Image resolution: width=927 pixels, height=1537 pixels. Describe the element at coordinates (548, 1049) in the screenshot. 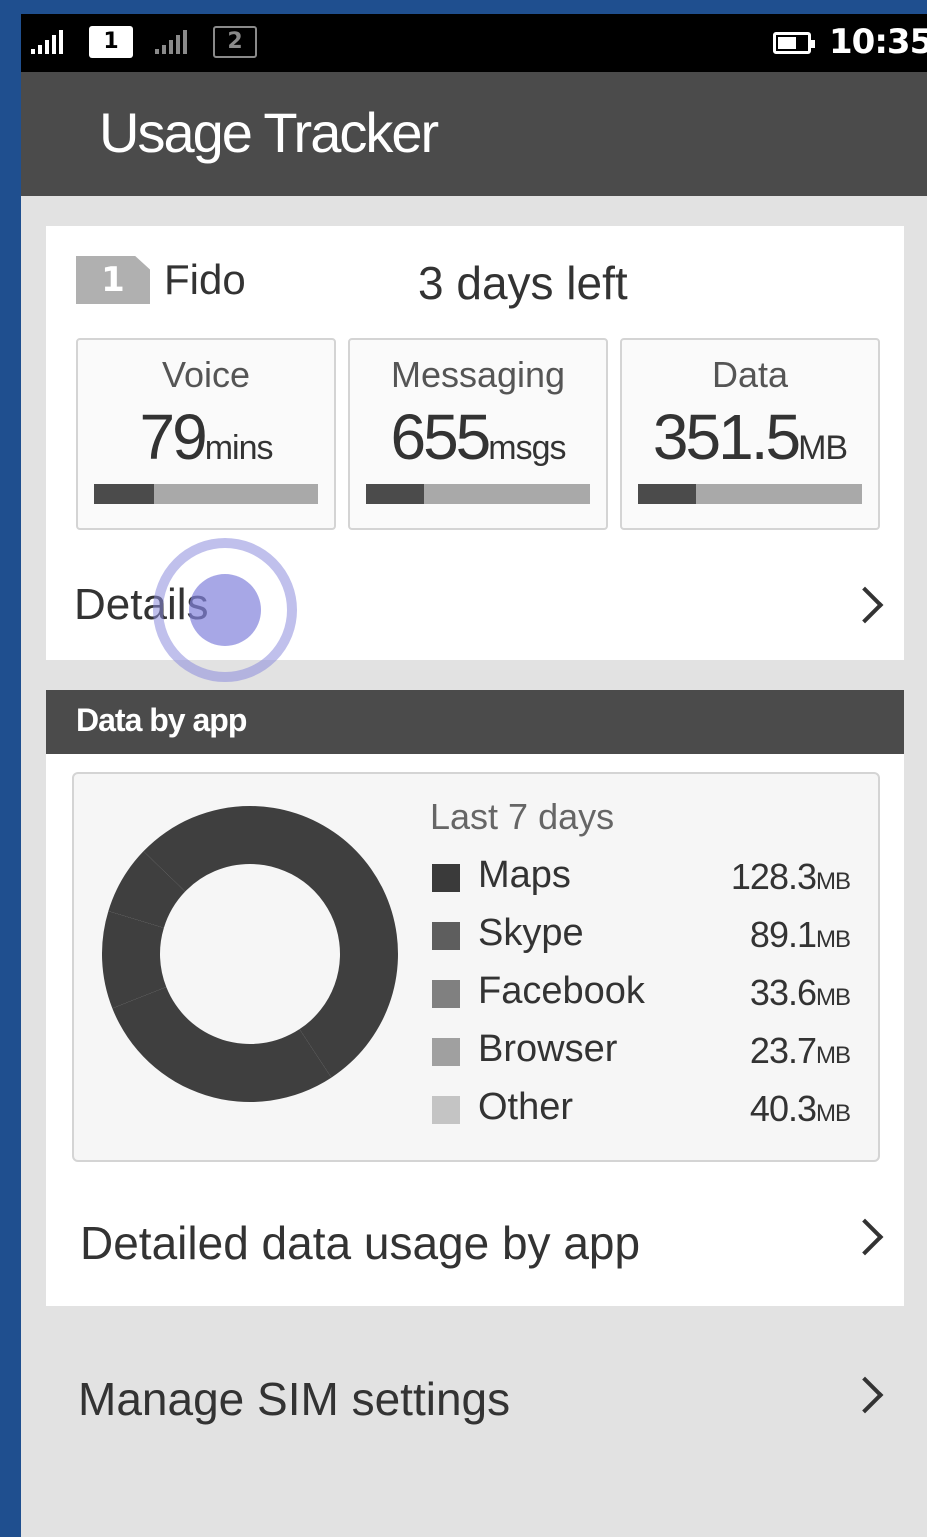

I see `legend-label: Browser` at that location.